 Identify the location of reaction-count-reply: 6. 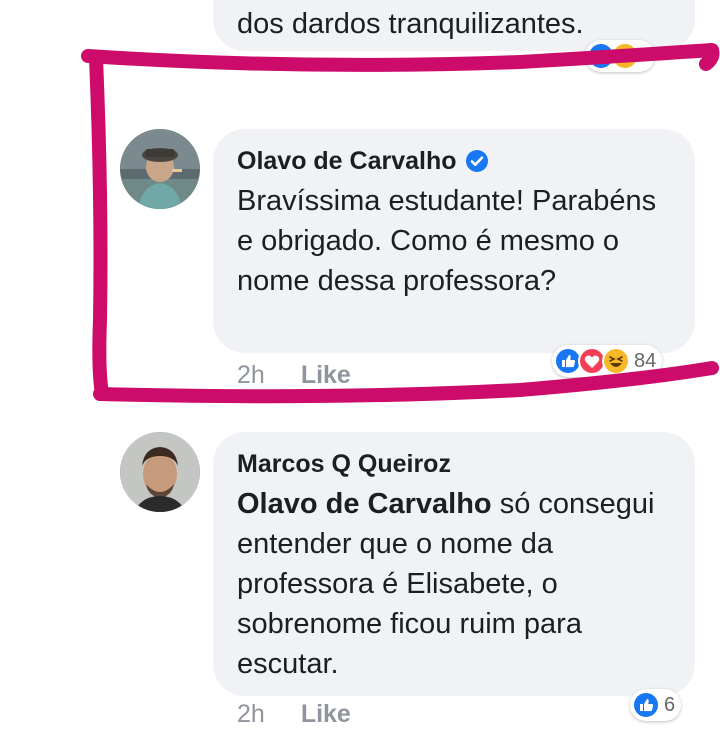
(670, 704).